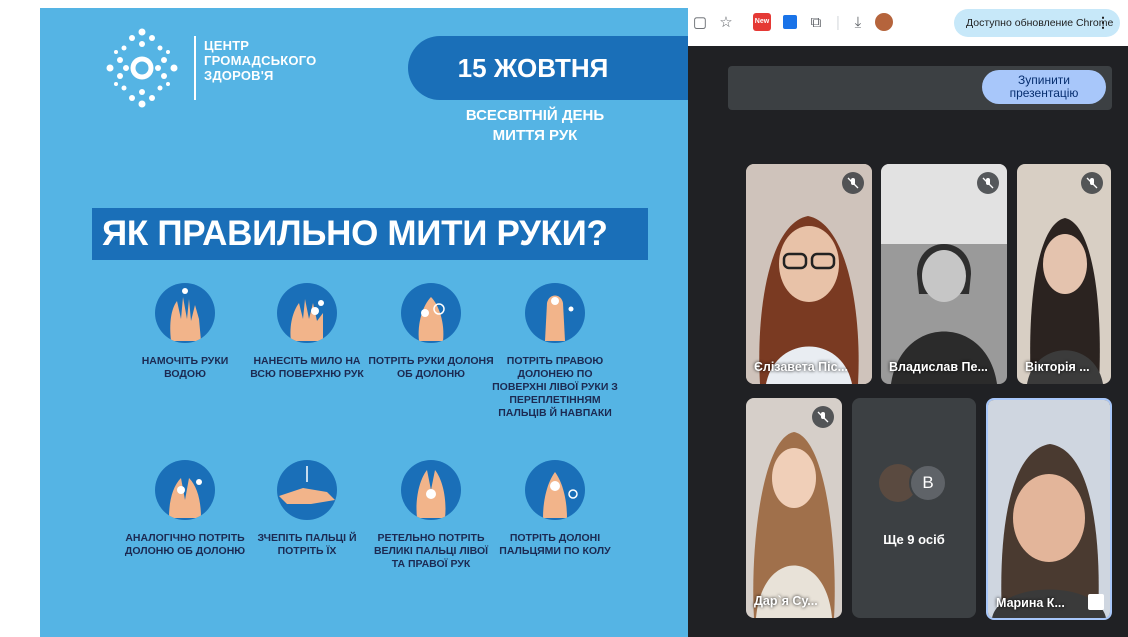 This screenshot has height=637, width=1128. Describe the element at coordinates (555, 313) in the screenshot. I see `interlace-fingers-icon` at that location.